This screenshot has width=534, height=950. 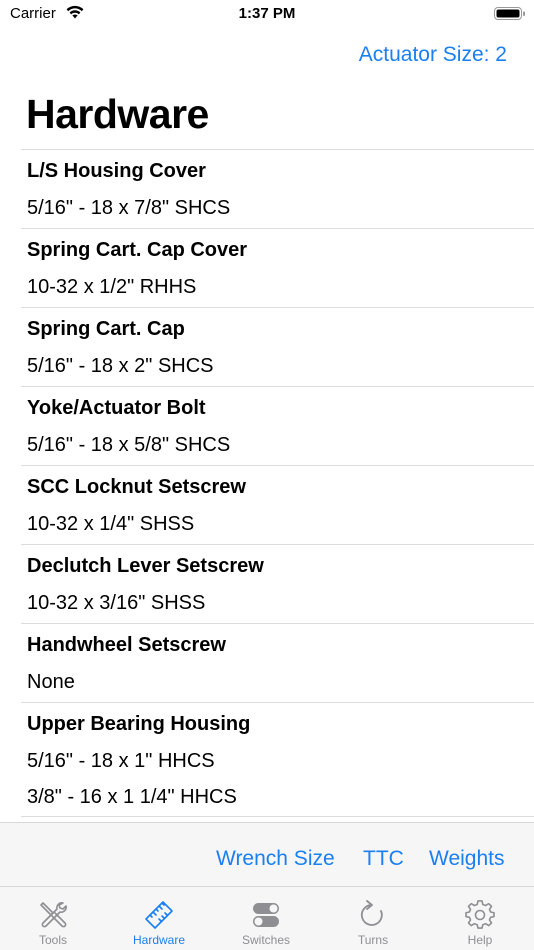 I want to click on ttc-button: TTC, so click(x=383, y=859).